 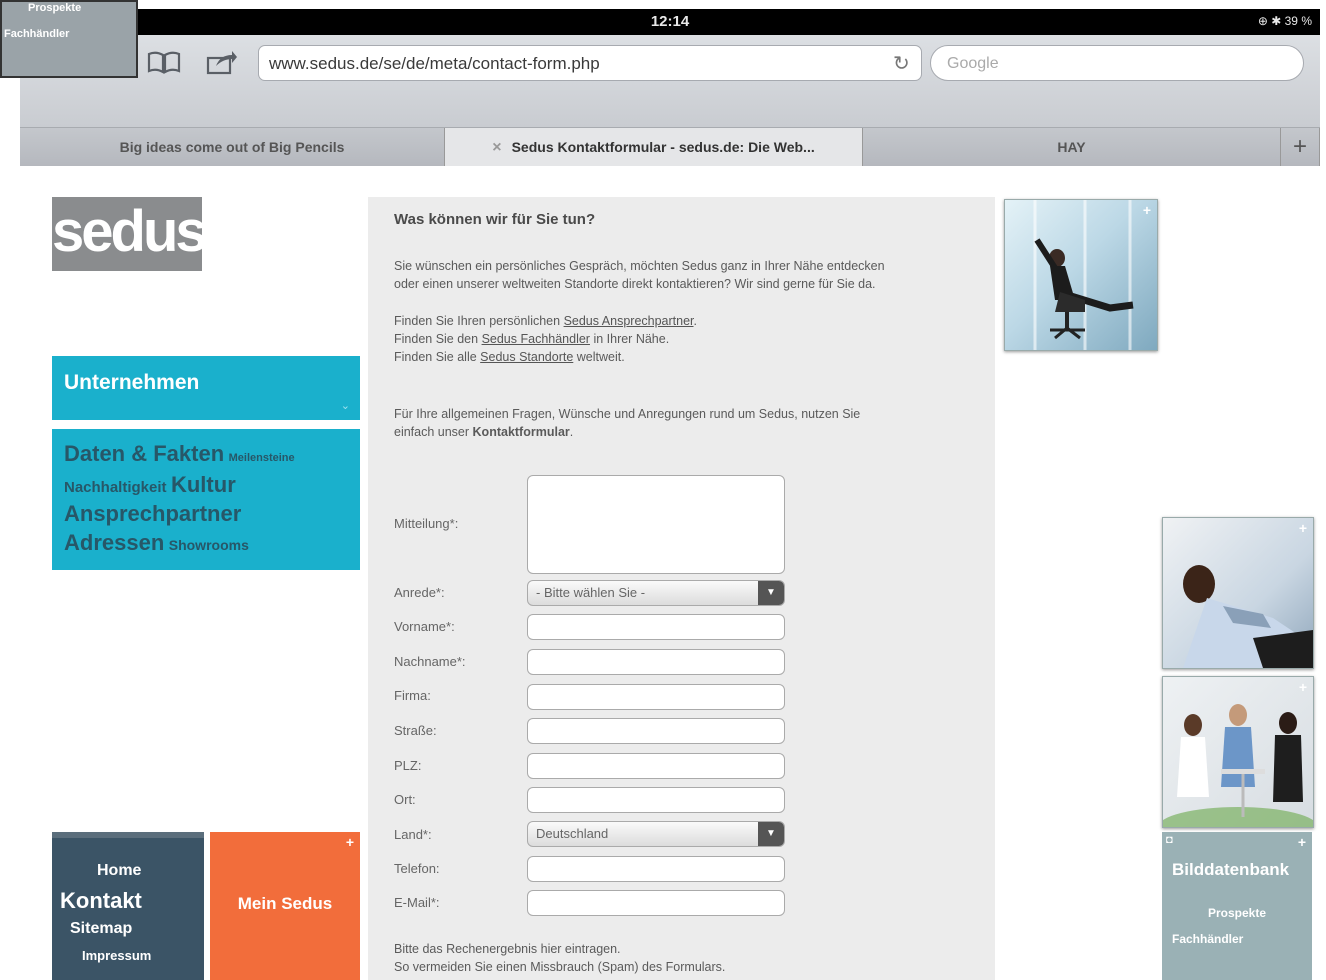 I want to click on overlay-thumbnail: Prospekte Fachhändler, so click(x=69, y=39).